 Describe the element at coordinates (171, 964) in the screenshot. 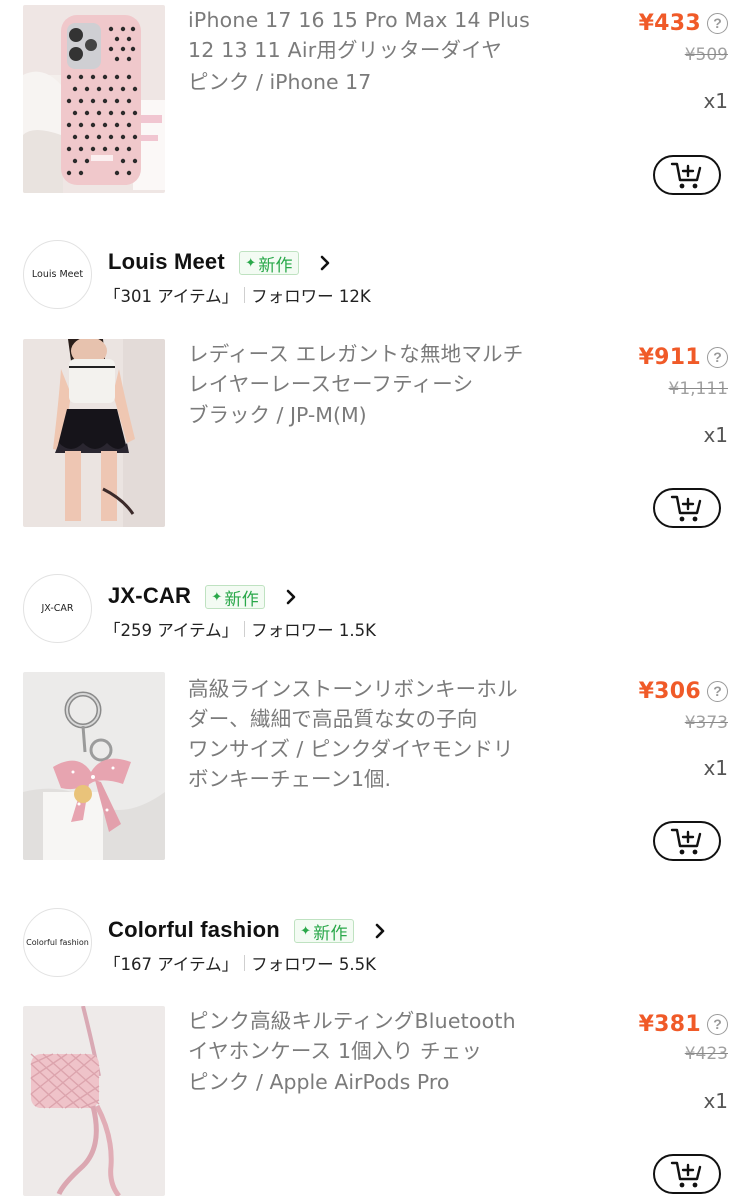

I see `store-item-count: 「167 アイテム」` at that location.